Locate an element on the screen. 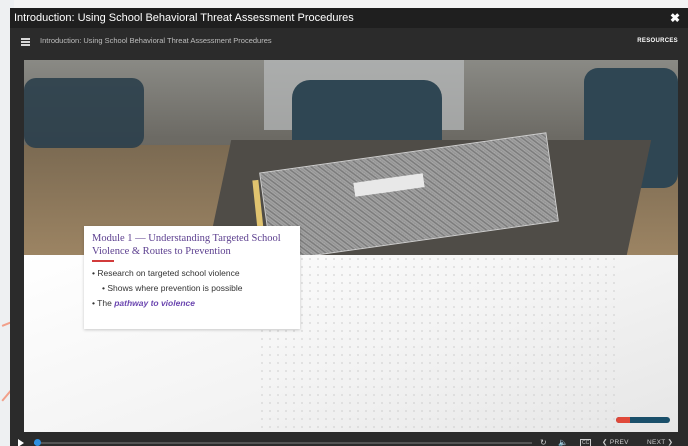  slide-progress-indicator is located at coordinates (643, 420).